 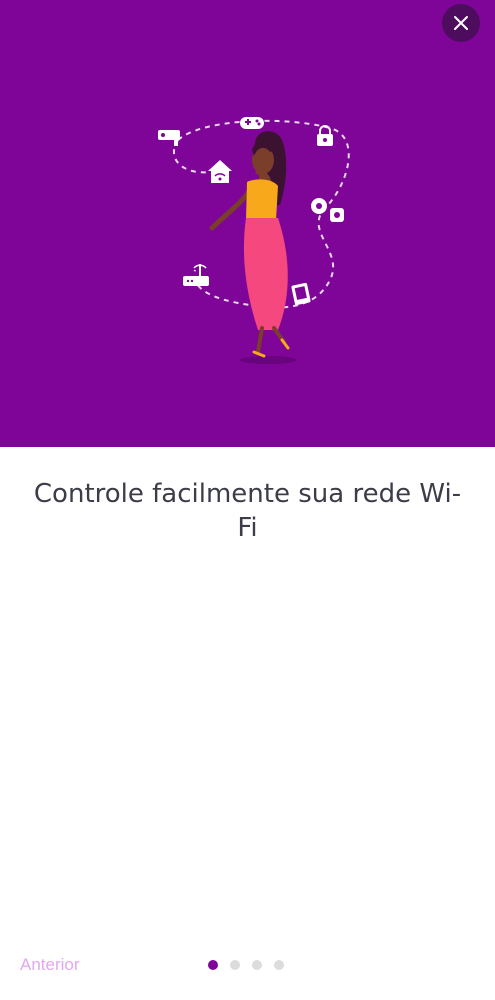 I want to click on hero-illustration, so click(x=254, y=240).